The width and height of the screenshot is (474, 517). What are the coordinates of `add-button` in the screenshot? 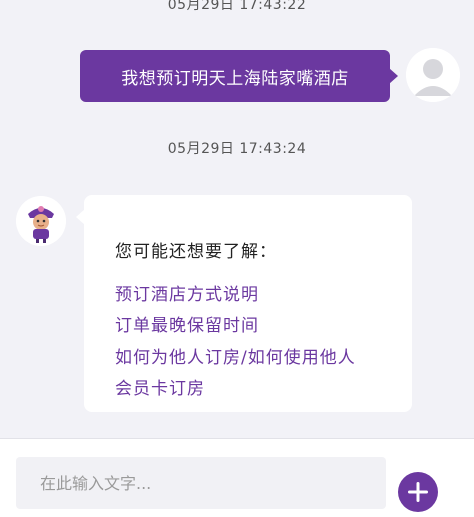 It's located at (418, 492).